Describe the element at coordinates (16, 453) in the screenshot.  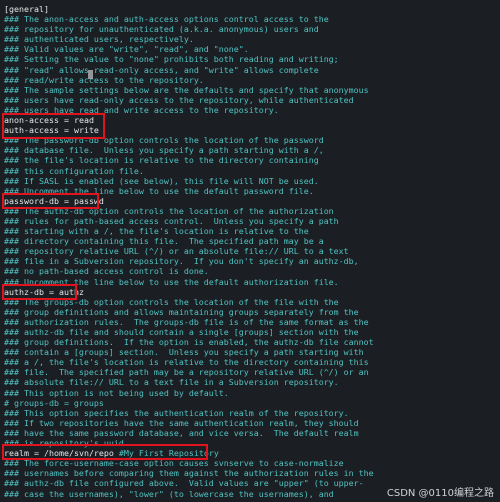
I see `setting-key: realm` at that location.